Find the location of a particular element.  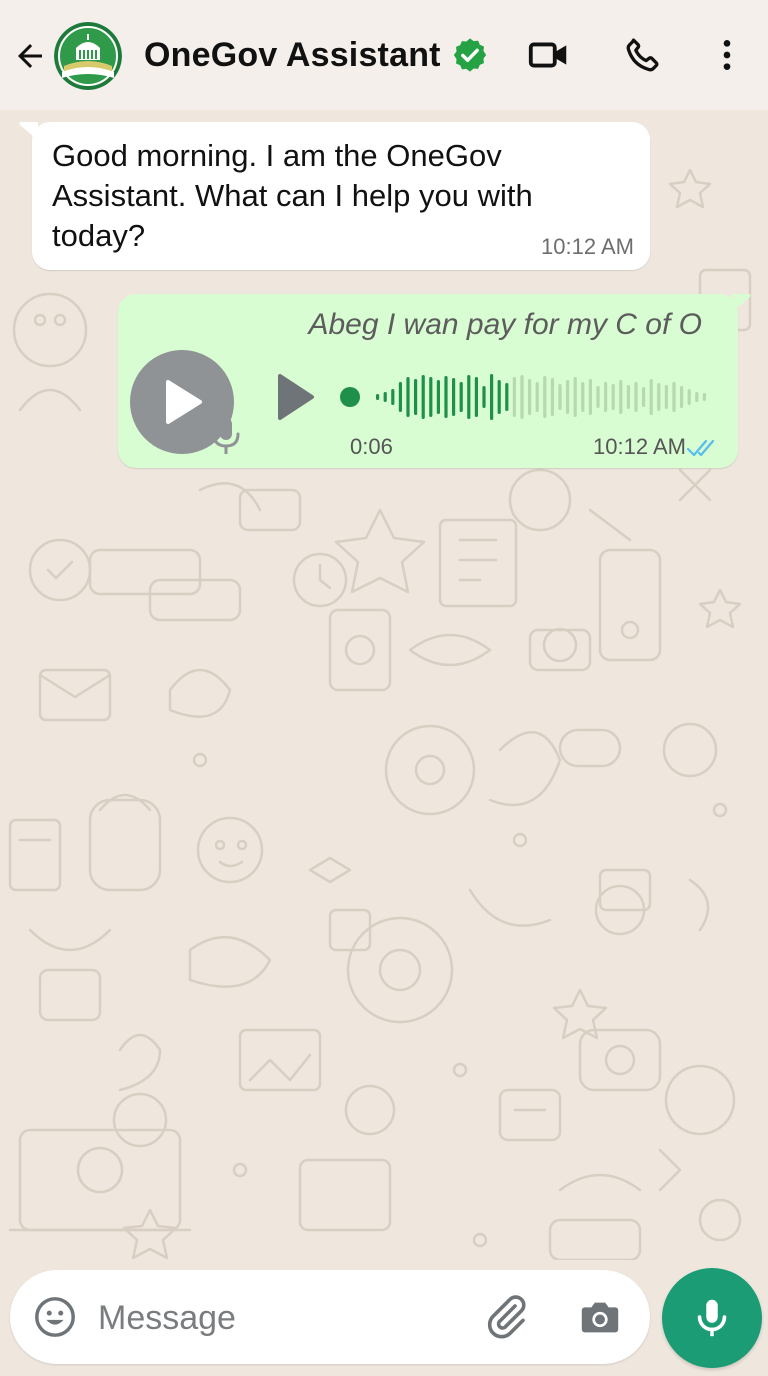

back-button is located at coordinates (30, 56).